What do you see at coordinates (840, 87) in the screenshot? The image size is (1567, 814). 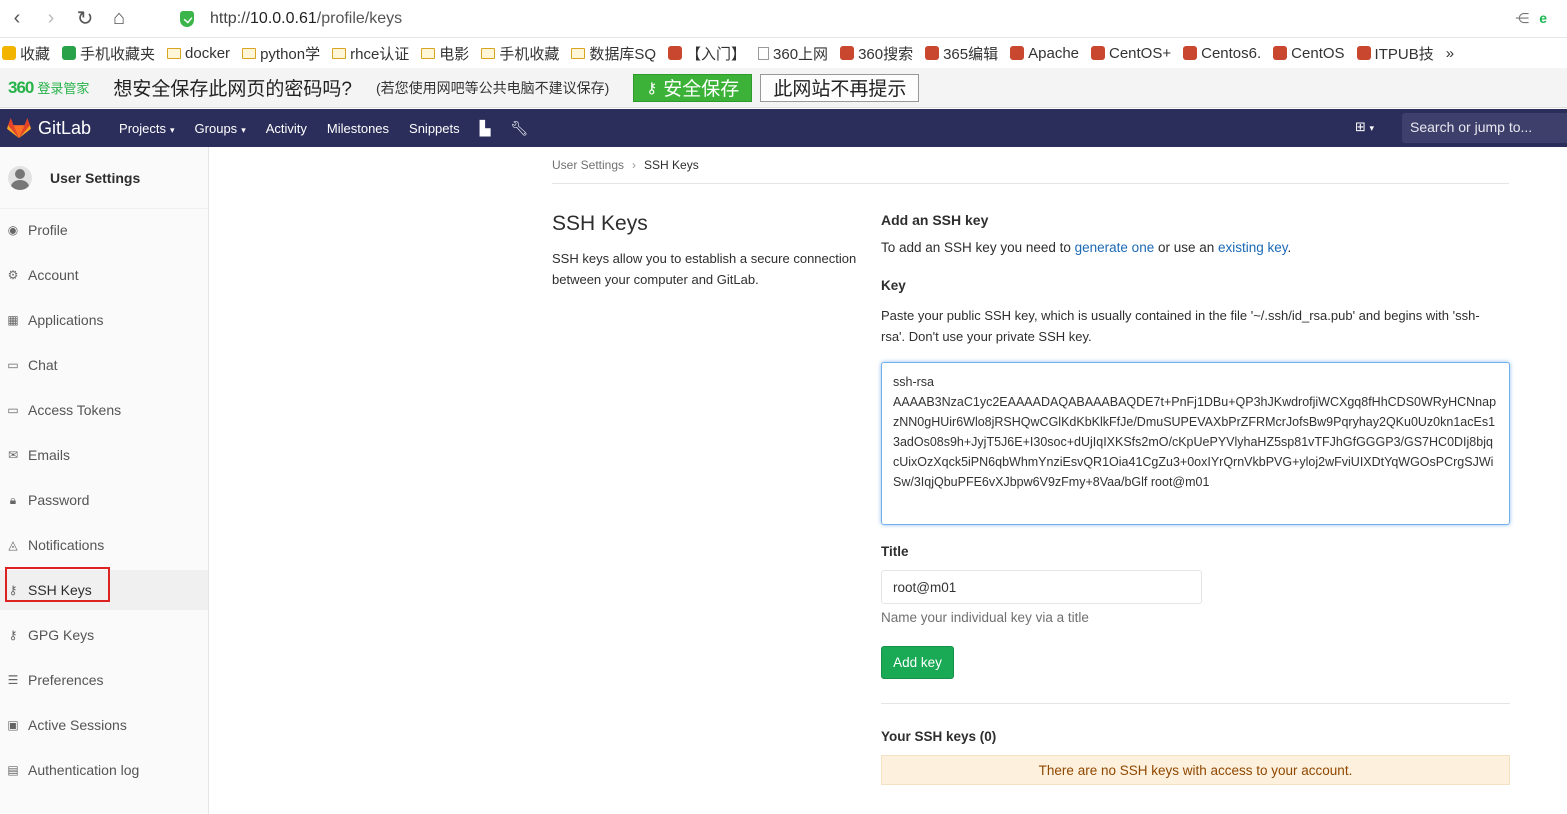 I see `never-prompt-button: 此网站不再提示` at bounding box center [840, 87].